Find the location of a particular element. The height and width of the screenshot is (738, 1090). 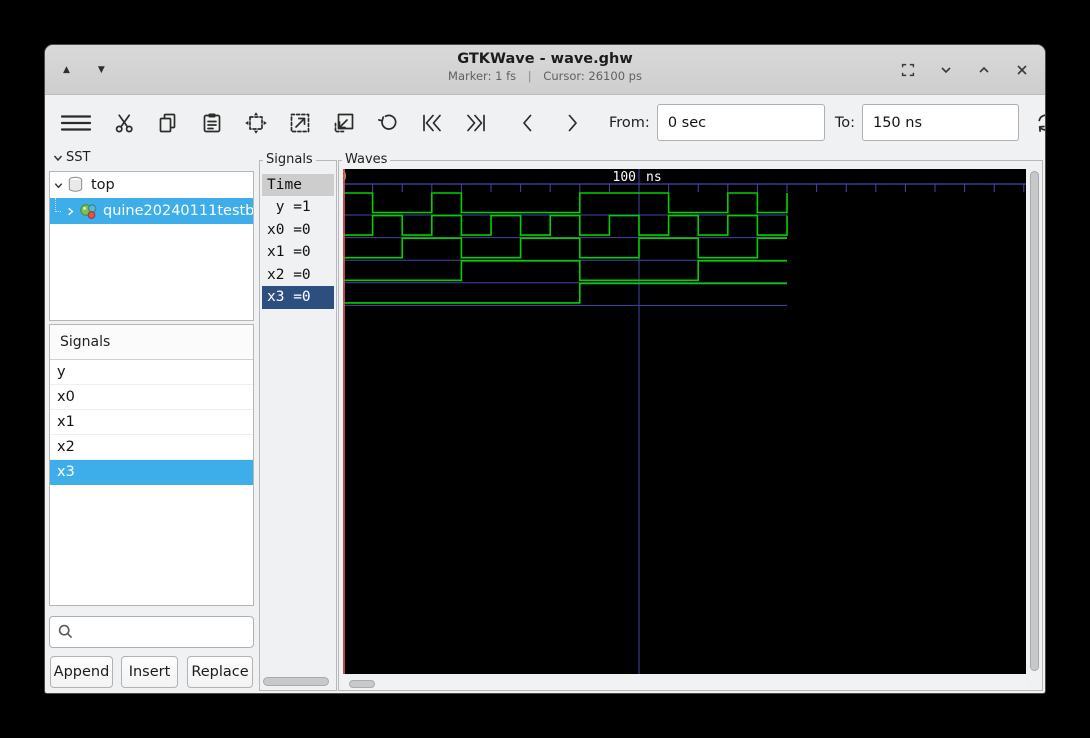

tree-item-top: top is located at coordinates (151, 185).